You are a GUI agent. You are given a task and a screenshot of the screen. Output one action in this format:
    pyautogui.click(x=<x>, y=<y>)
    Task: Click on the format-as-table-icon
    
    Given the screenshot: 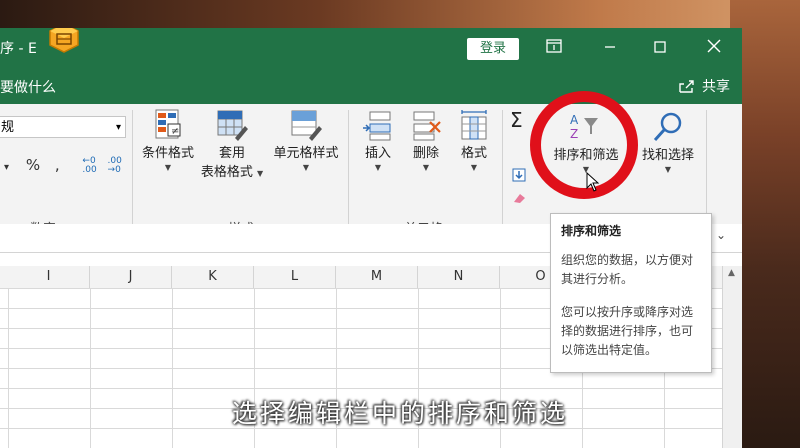 What is the action you would take?
    pyautogui.click(x=232, y=125)
    